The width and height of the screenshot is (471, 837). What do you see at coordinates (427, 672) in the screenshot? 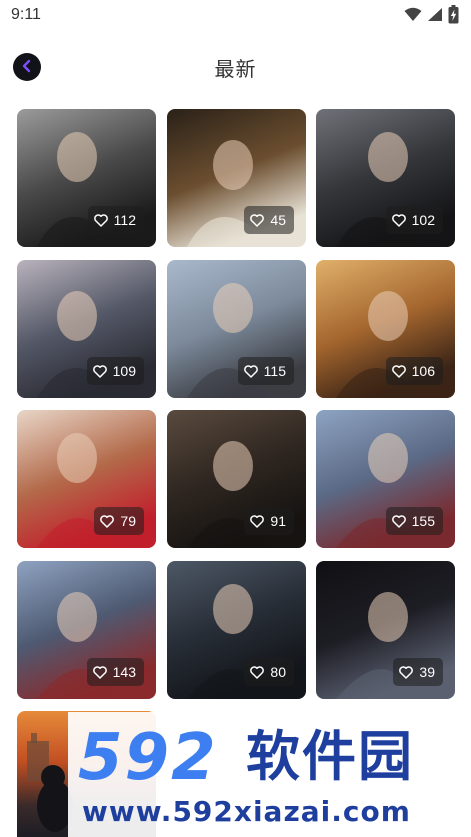
I see `like-count: 39` at bounding box center [427, 672].